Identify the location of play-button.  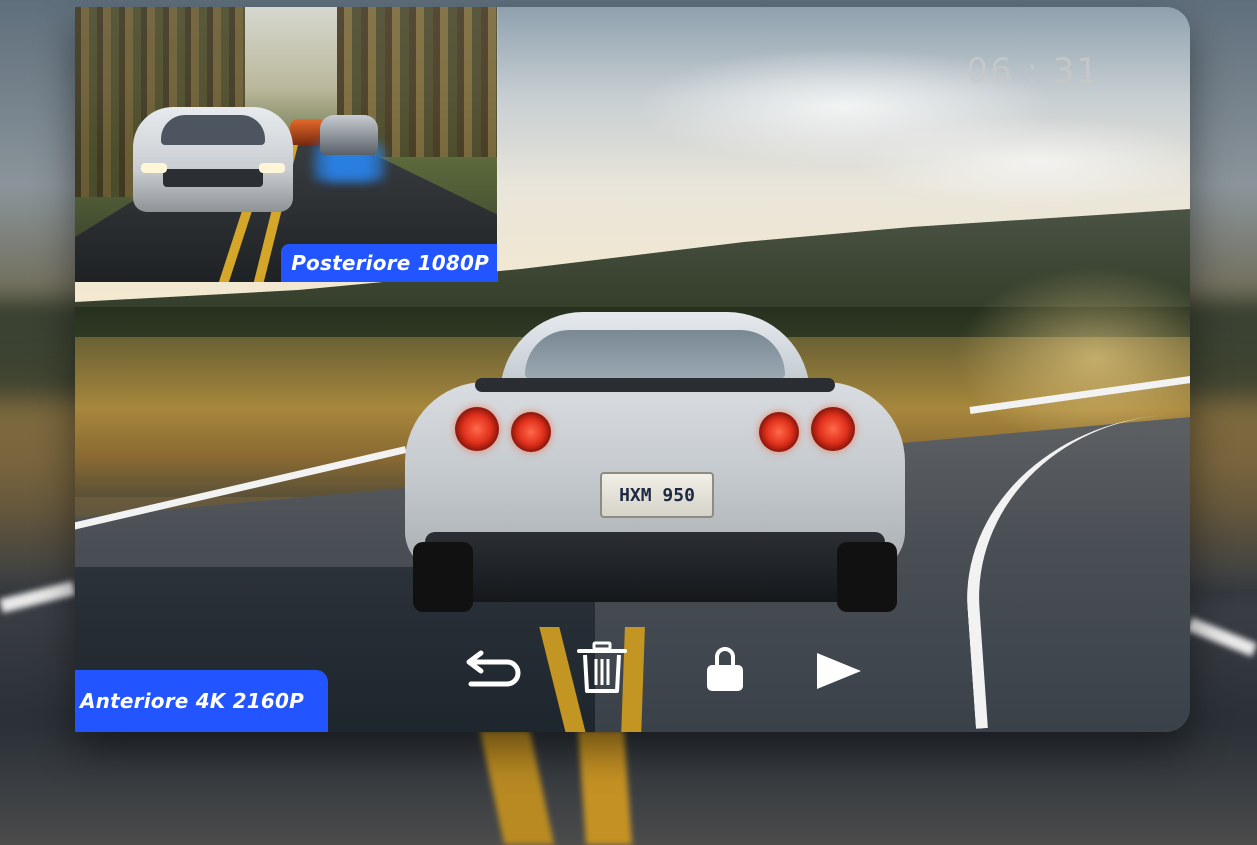
(839, 671).